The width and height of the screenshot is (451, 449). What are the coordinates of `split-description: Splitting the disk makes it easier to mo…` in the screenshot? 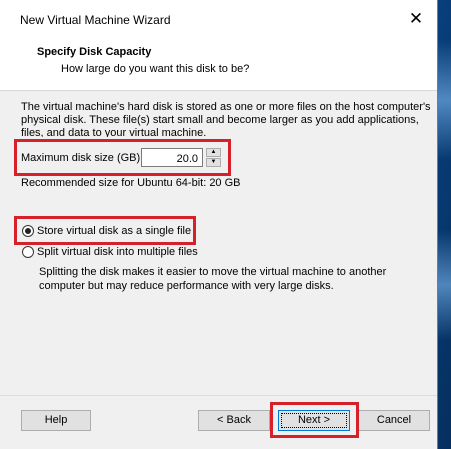 It's located at (213, 279).